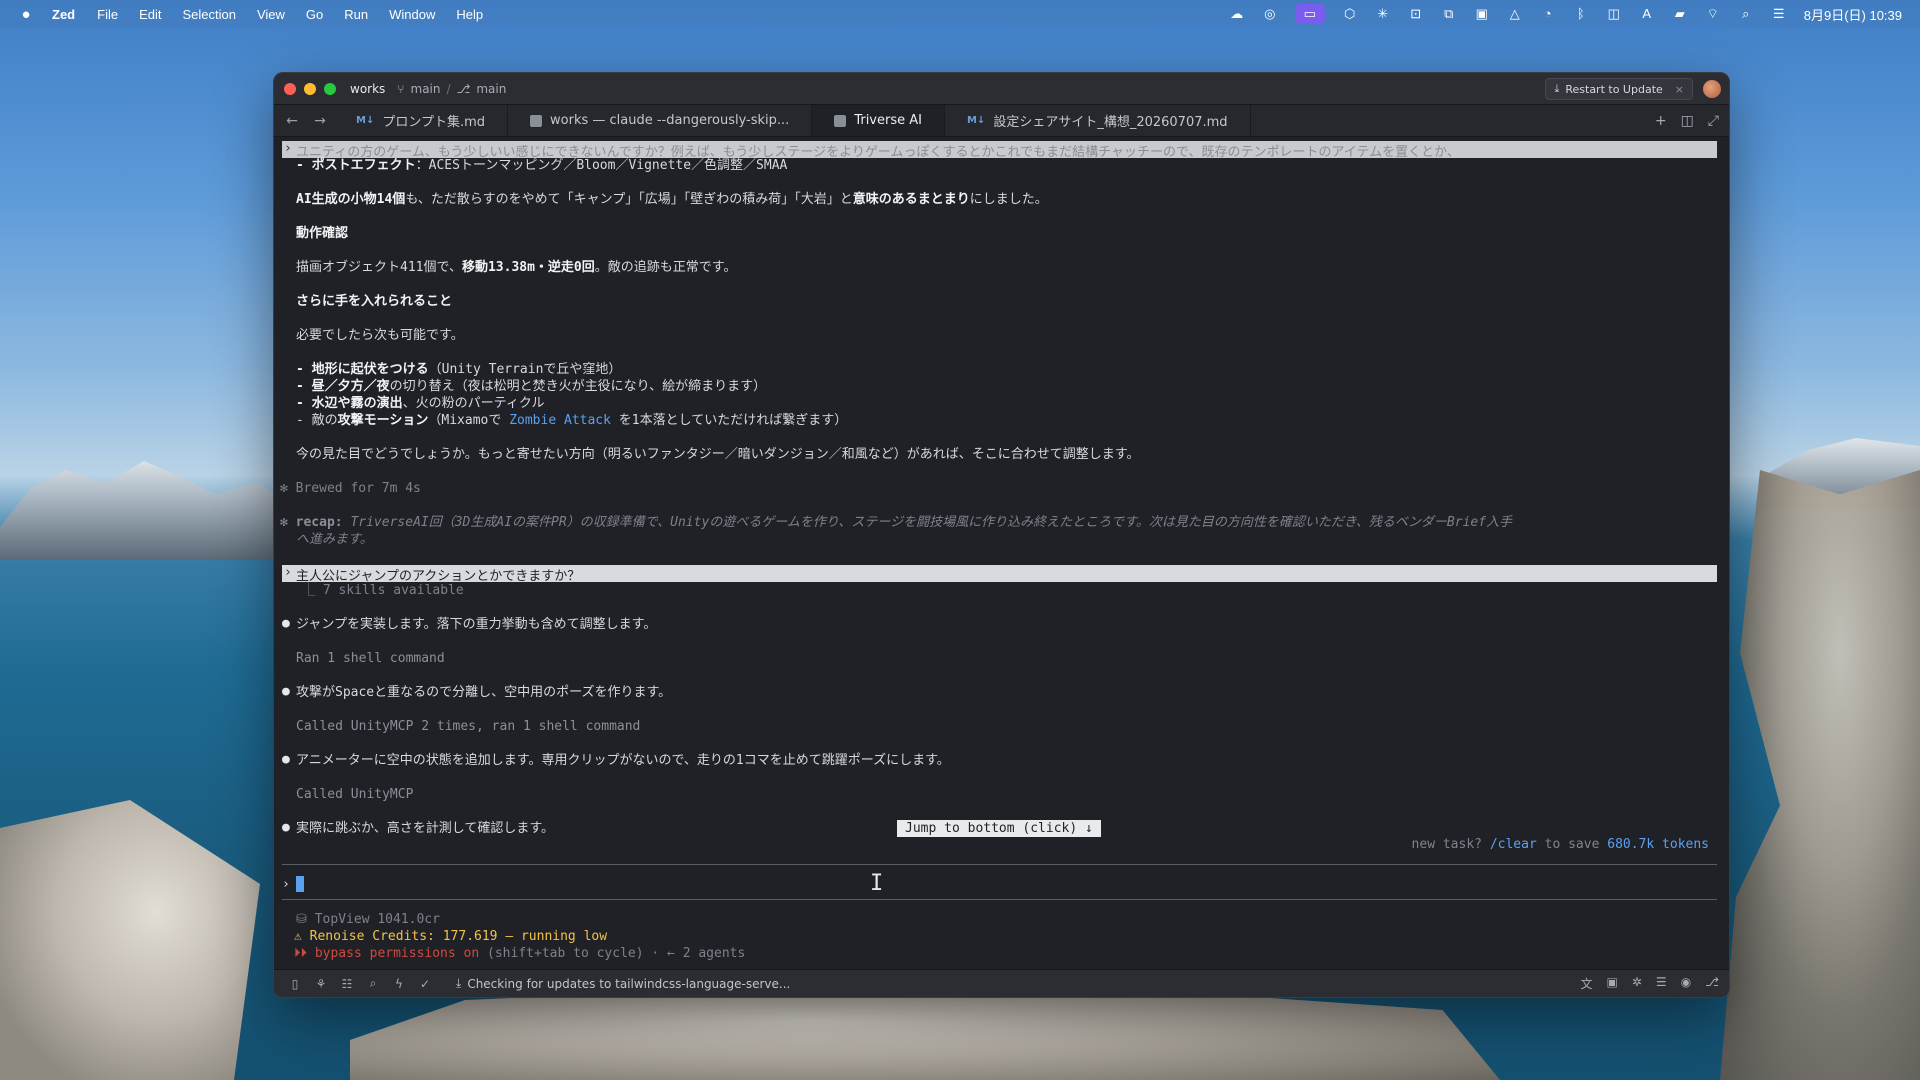  I want to click on zoom-window-button, so click(330, 88).